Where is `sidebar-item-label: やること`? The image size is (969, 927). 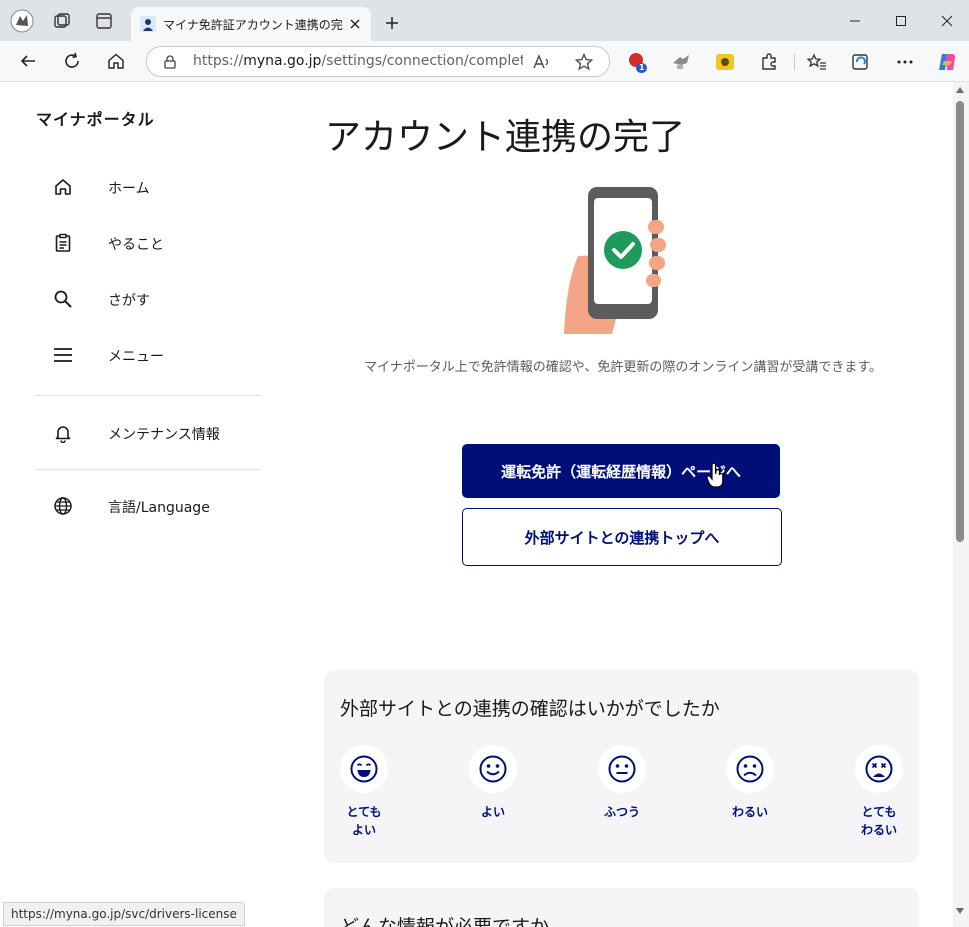 sidebar-item-label: やること is located at coordinates (136, 245).